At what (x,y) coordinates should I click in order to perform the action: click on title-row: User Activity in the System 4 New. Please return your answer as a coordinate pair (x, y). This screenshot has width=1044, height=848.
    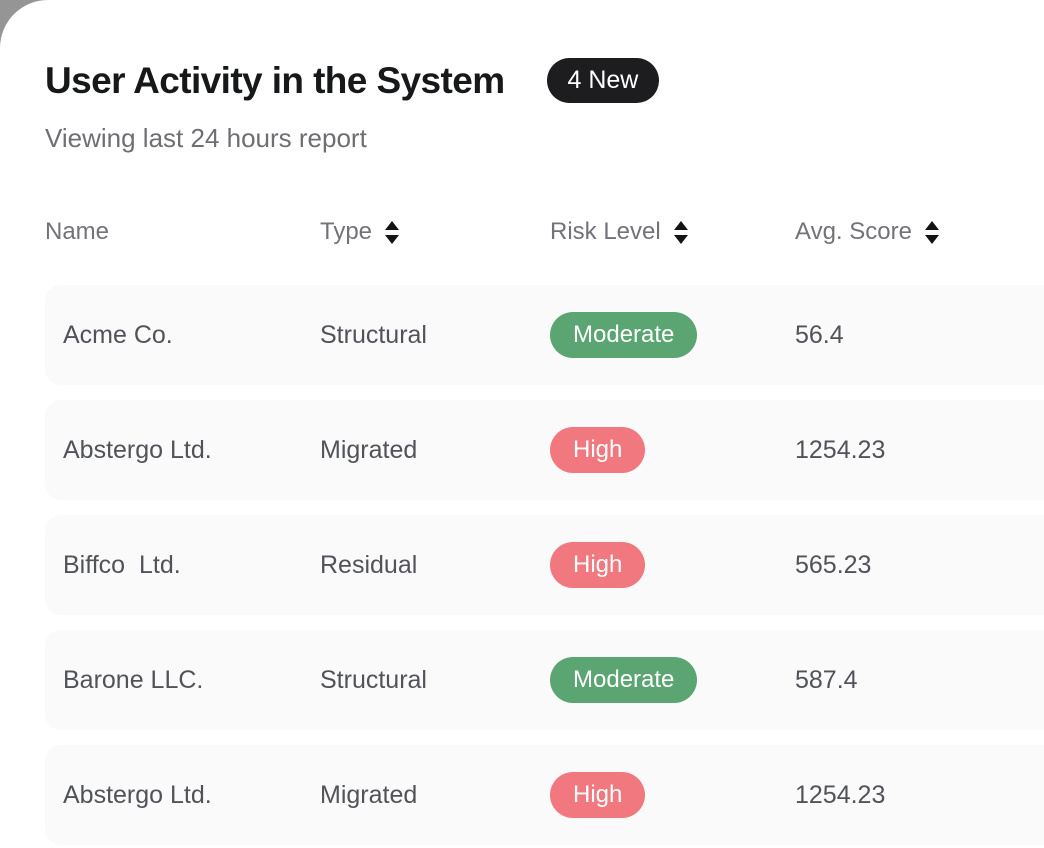
    Looking at the image, I should click on (544, 80).